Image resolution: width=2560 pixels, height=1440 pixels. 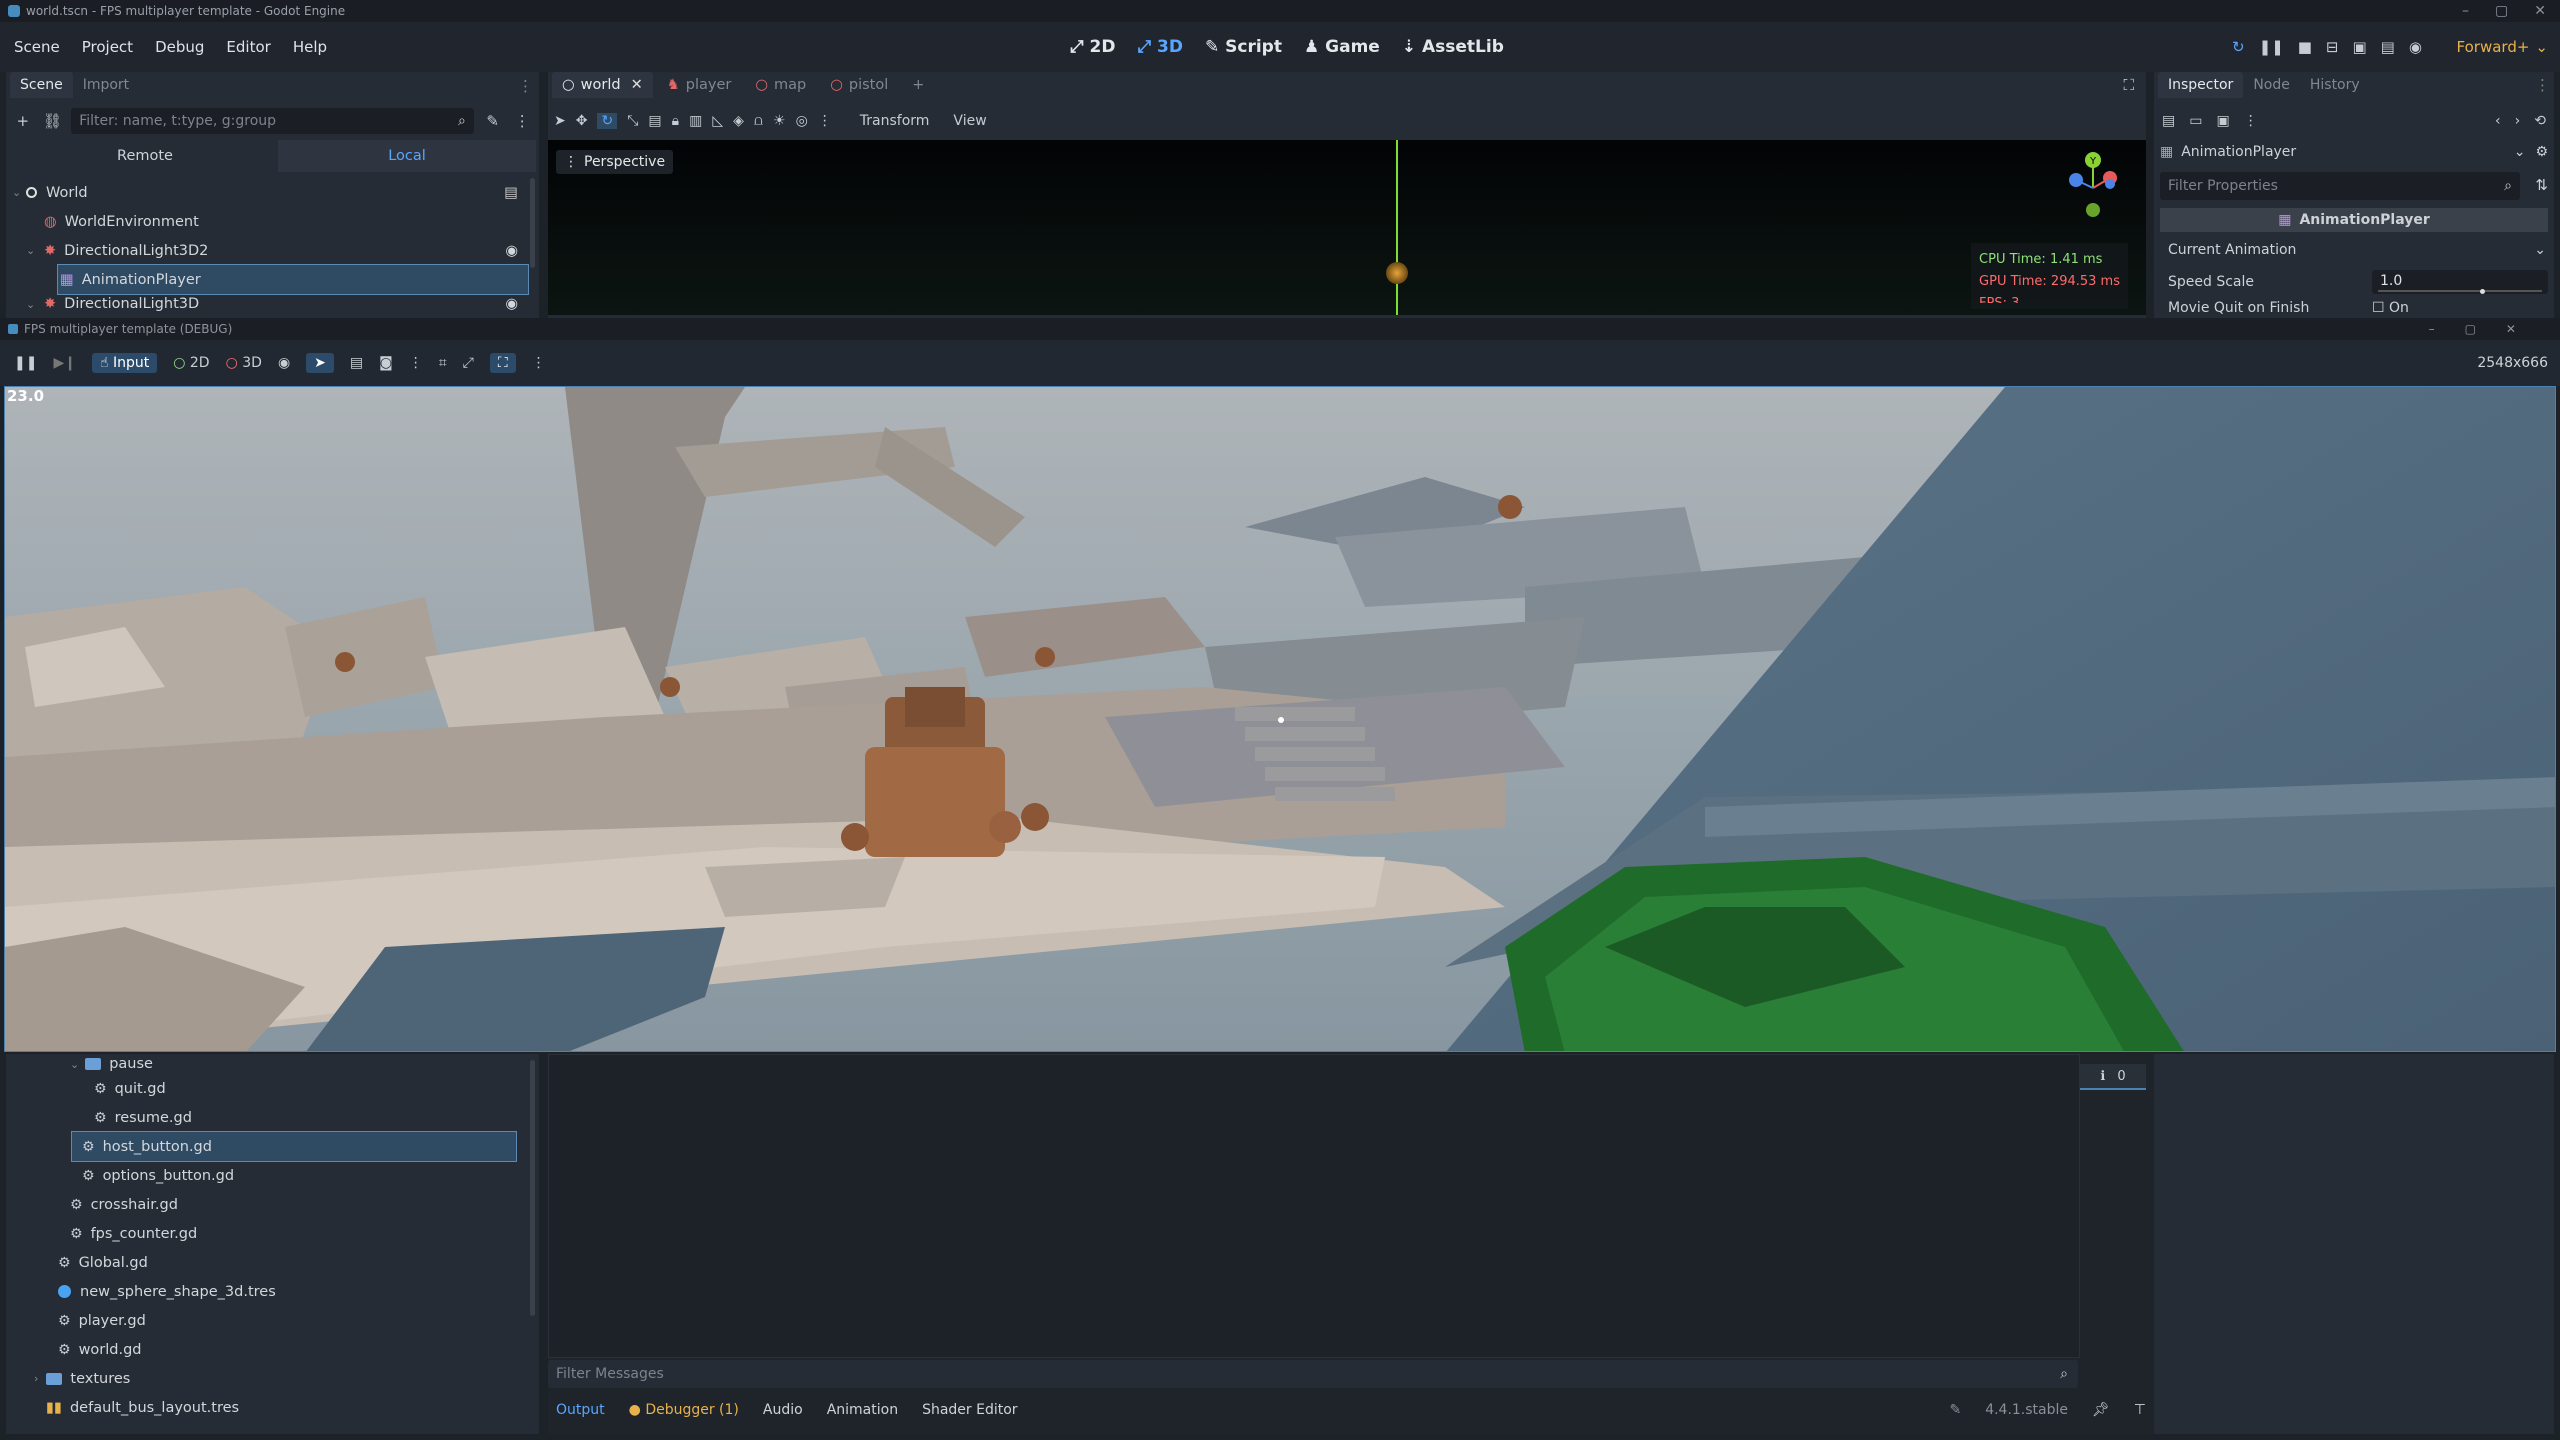 What do you see at coordinates (602, 85) in the screenshot?
I see `tab-world: ○ world ✕` at bounding box center [602, 85].